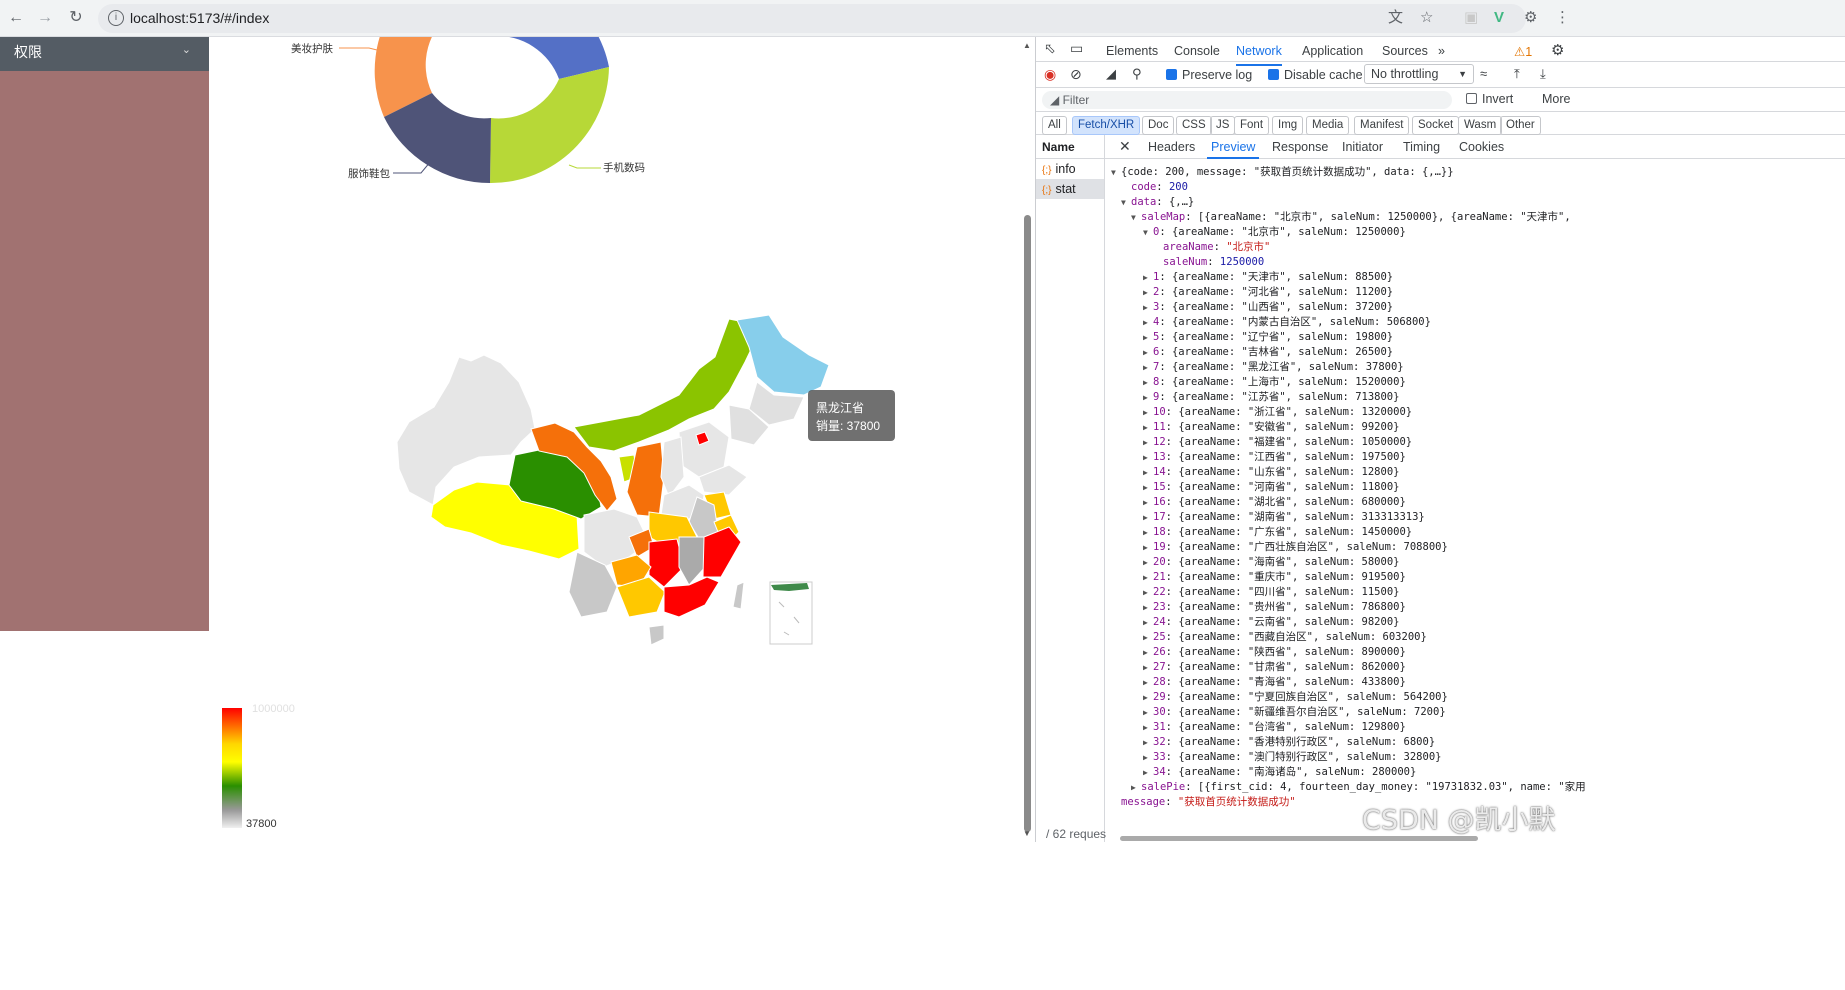 This screenshot has width=1845, height=990. I want to click on tab-application: Application, so click(1332, 51).